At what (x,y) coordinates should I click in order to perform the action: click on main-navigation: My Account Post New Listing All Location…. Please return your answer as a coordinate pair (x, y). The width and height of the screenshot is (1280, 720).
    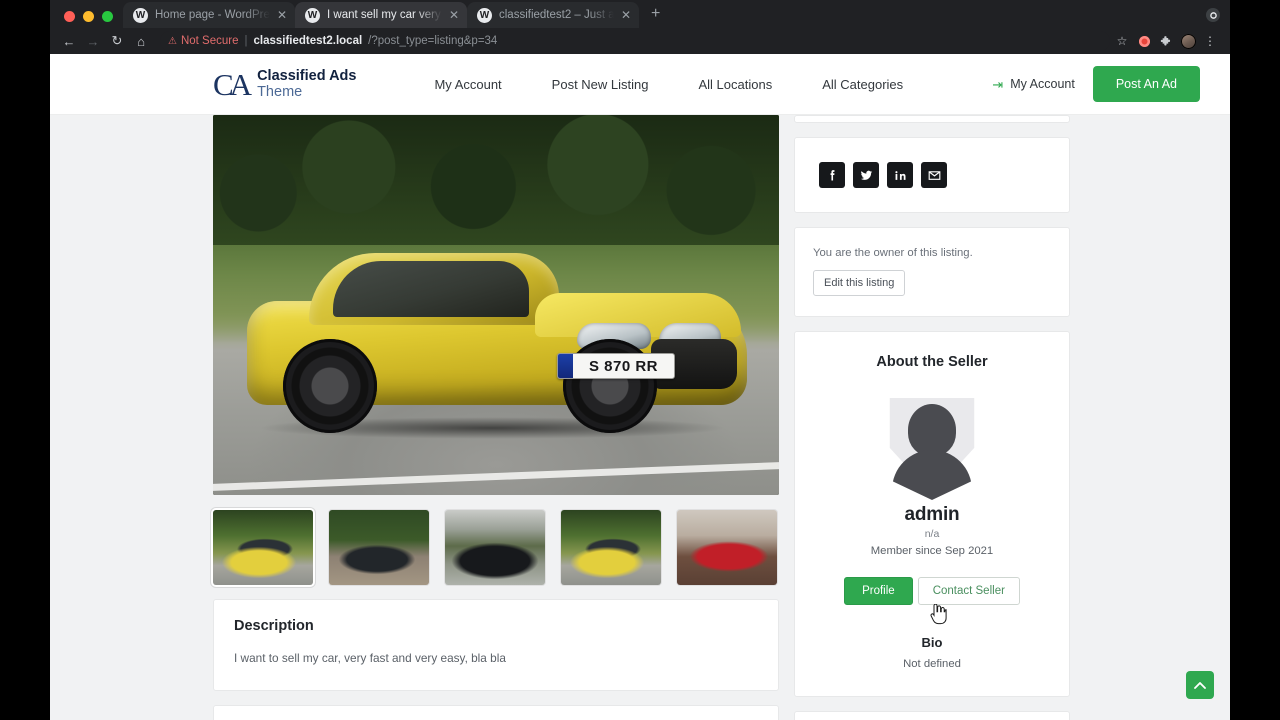
    Looking at the image, I should click on (668, 84).